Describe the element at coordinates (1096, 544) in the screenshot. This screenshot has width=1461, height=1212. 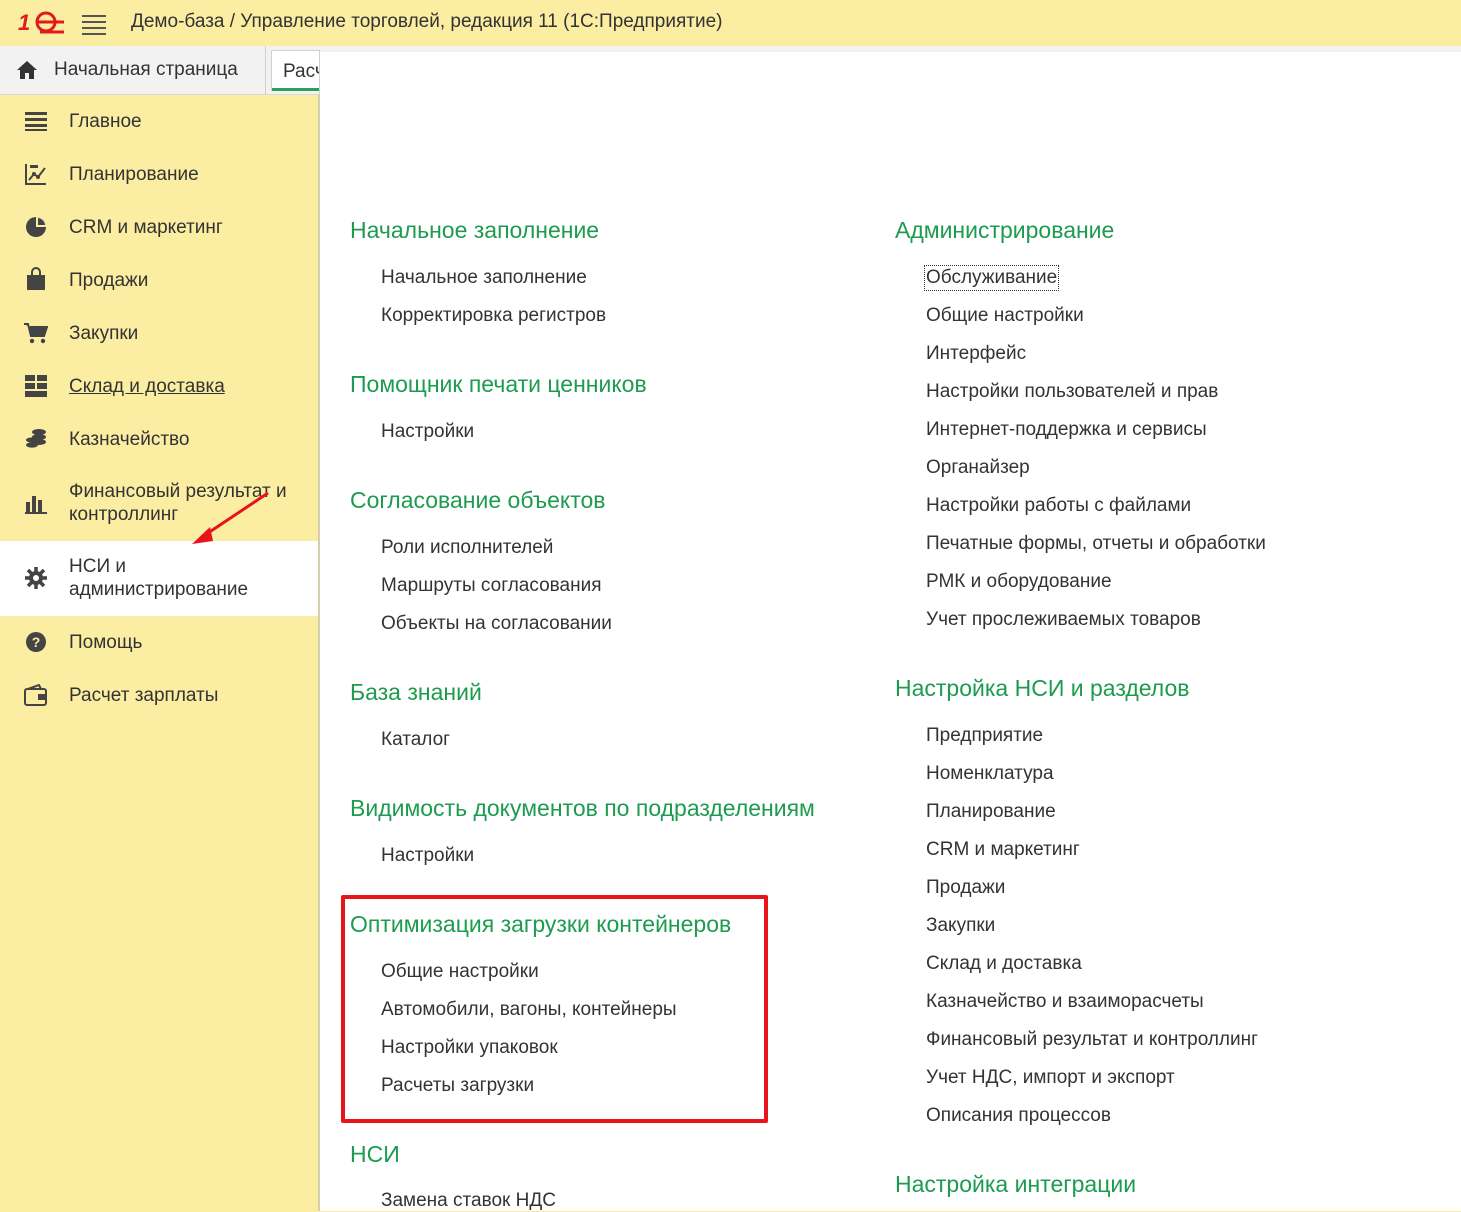
I see `link-print-forms: Печатные формы, отчеты и обработки` at that location.